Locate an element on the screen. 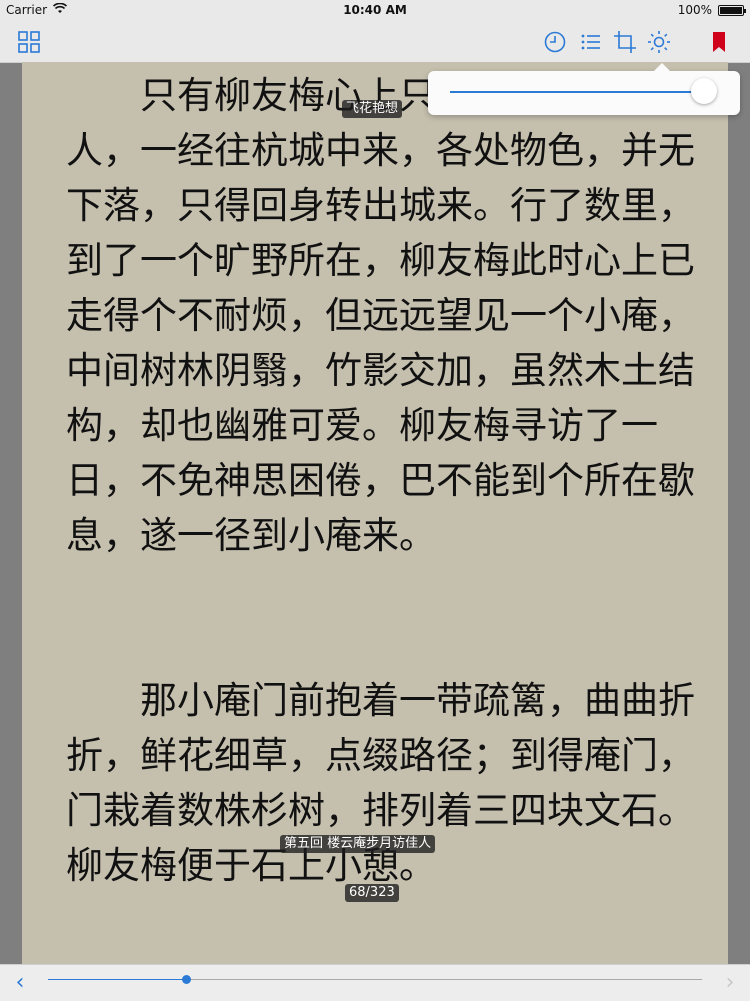 This screenshot has height=1001, width=750. battery-percent: 100% is located at coordinates (694, 10).